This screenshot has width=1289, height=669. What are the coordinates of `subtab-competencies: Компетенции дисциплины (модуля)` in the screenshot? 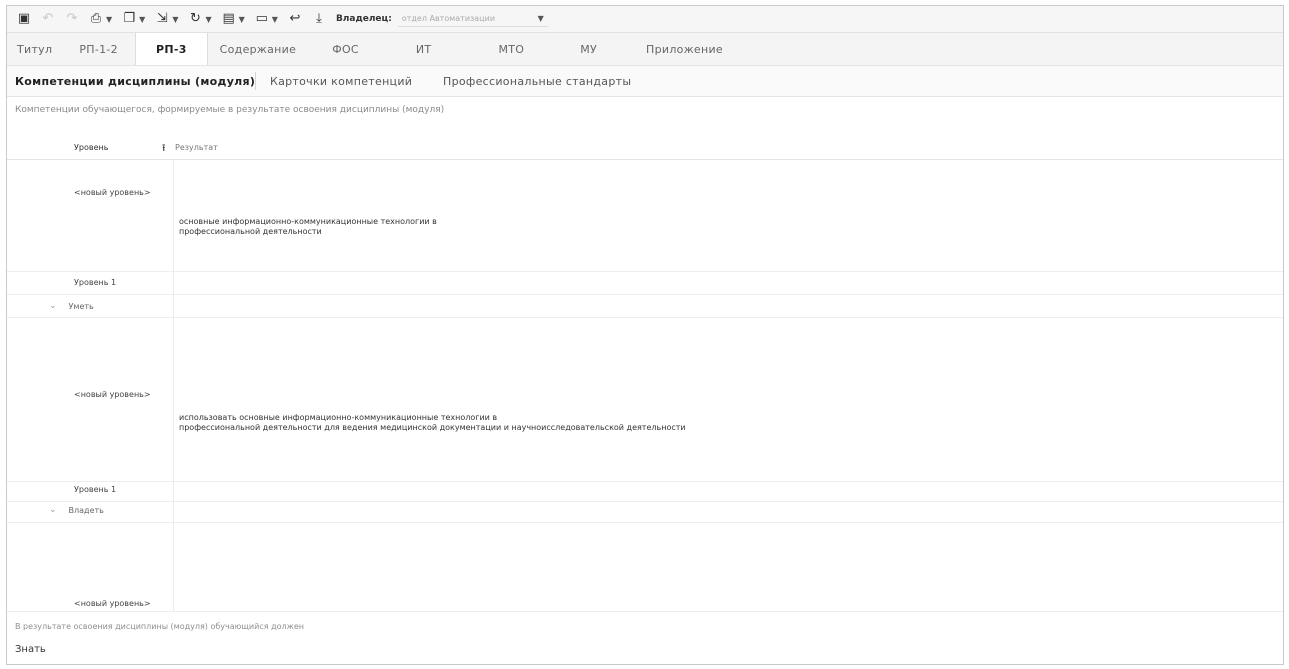 It's located at (135, 81).